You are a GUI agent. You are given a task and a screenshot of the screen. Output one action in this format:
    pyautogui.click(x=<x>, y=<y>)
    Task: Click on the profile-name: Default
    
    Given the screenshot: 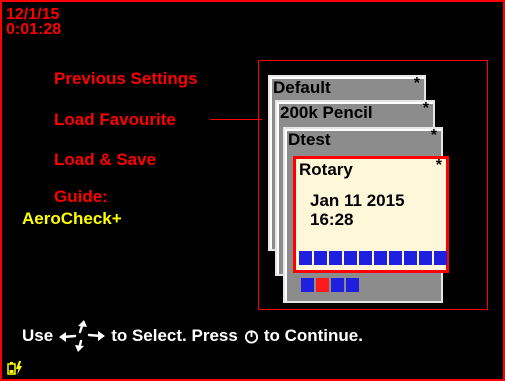 What is the action you would take?
    pyautogui.click(x=302, y=87)
    